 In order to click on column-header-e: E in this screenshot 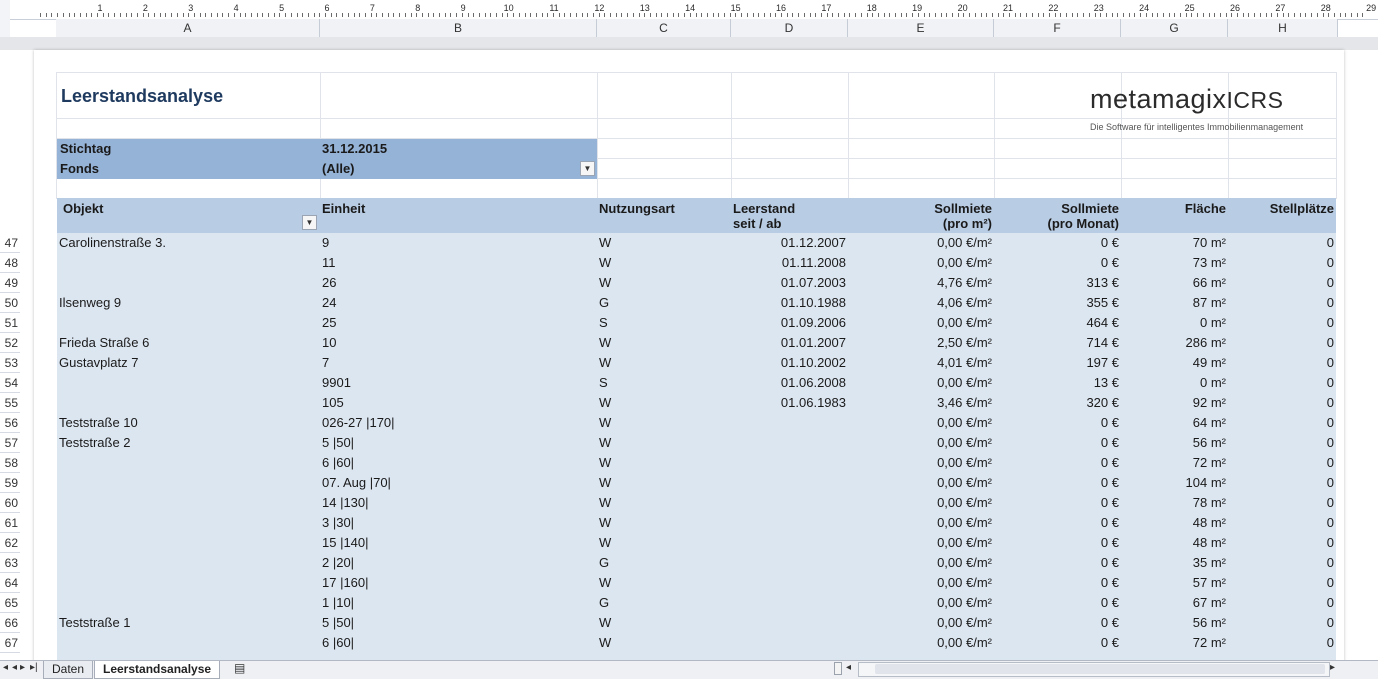, I will do `click(921, 28)`.